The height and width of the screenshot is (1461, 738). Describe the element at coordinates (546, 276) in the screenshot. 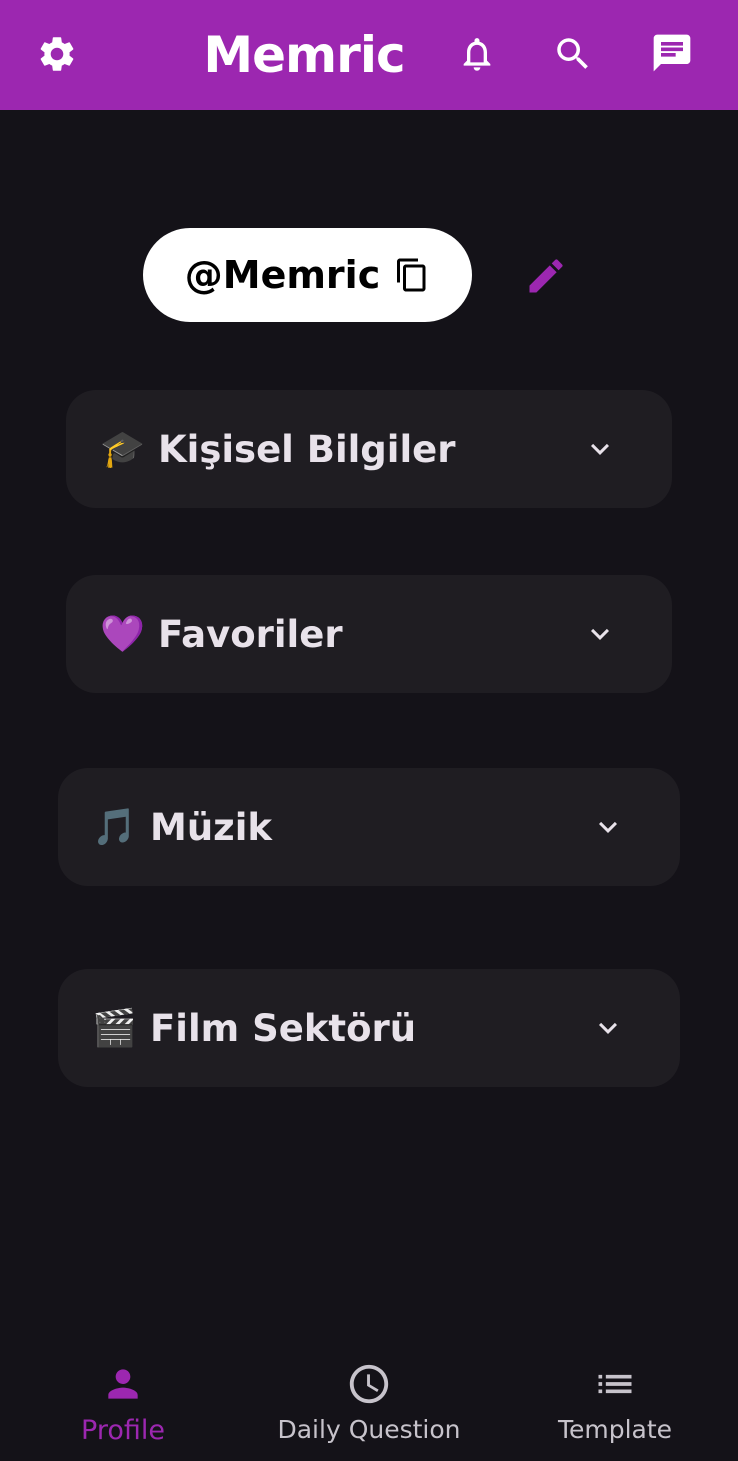

I see `pencil-icon` at that location.